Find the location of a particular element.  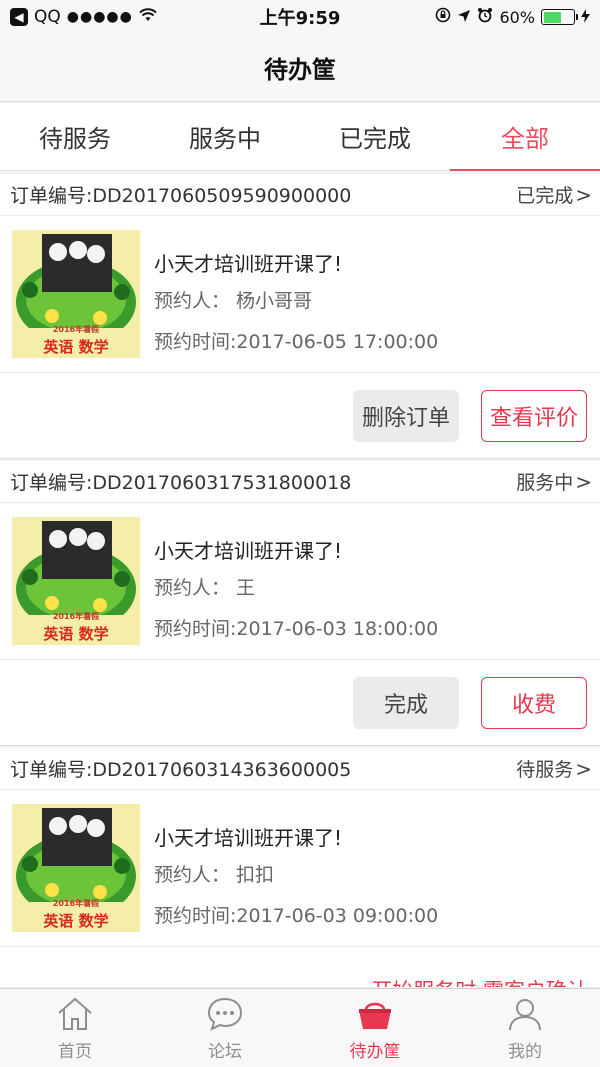

order-booker: 预约人： 王 is located at coordinates (205, 588).